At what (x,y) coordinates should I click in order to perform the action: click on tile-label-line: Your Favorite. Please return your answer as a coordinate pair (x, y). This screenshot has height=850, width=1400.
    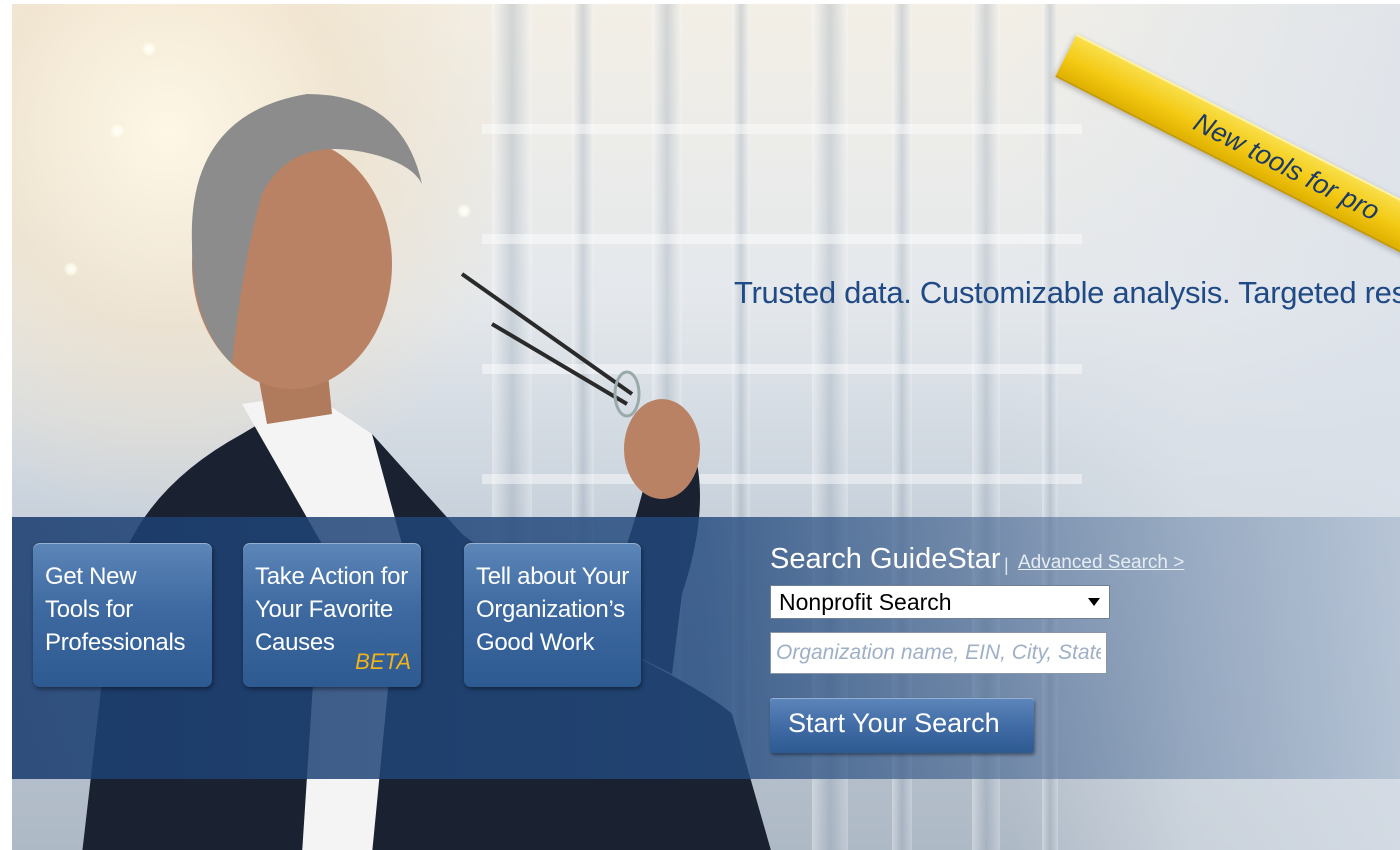
    Looking at the image, I should click on (324, 609).